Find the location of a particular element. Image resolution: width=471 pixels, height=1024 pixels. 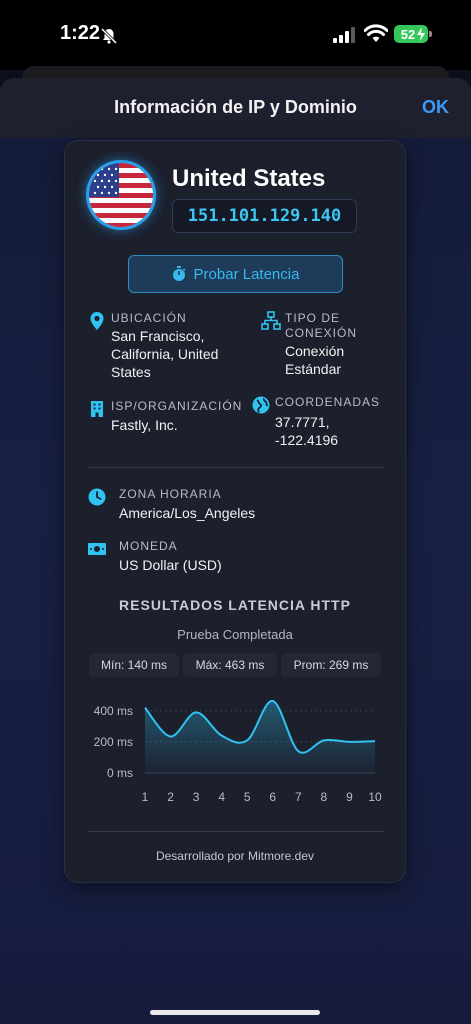

ip-address: 151.101.129.140 is located at coordinates (264, 216).